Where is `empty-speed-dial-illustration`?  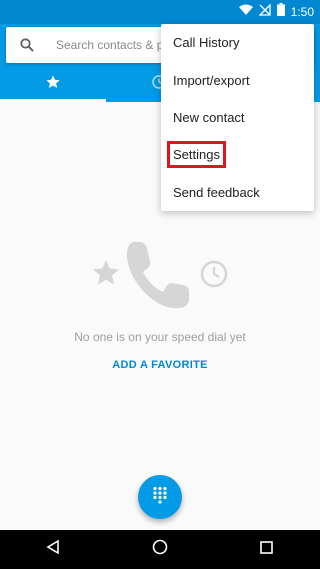 empty-speed-dial-illustration is located at coordinates (160, 278).